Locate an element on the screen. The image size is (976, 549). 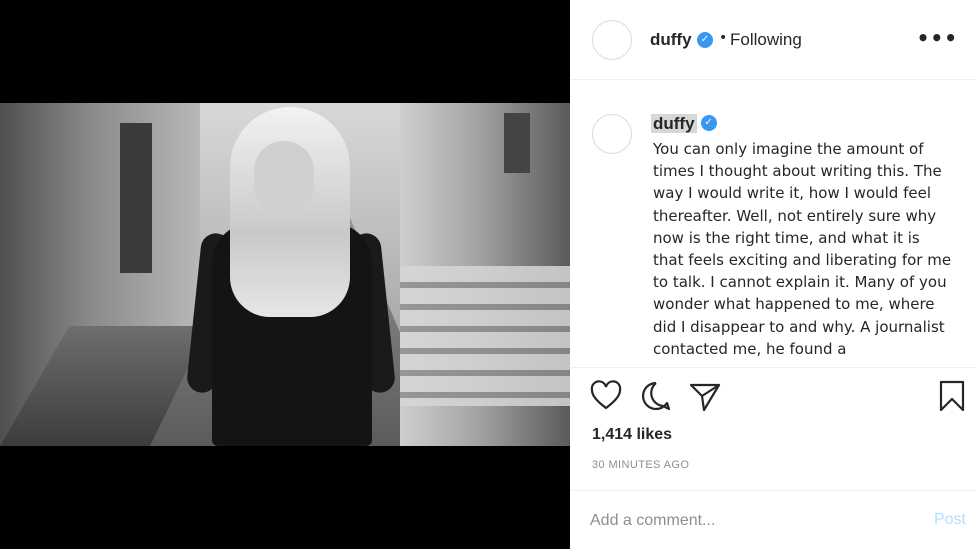
photo-steps is located at coordinates (485, 336).